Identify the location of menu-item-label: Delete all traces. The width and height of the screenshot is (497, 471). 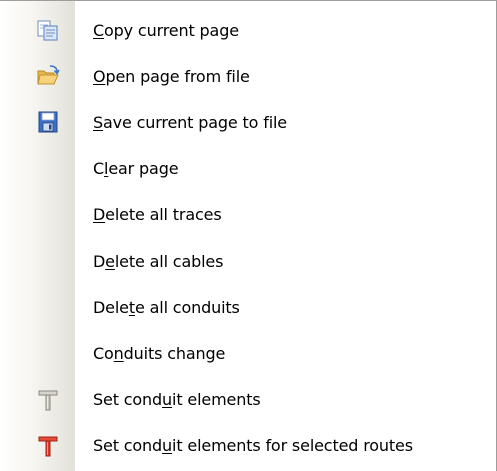
(157, 215).